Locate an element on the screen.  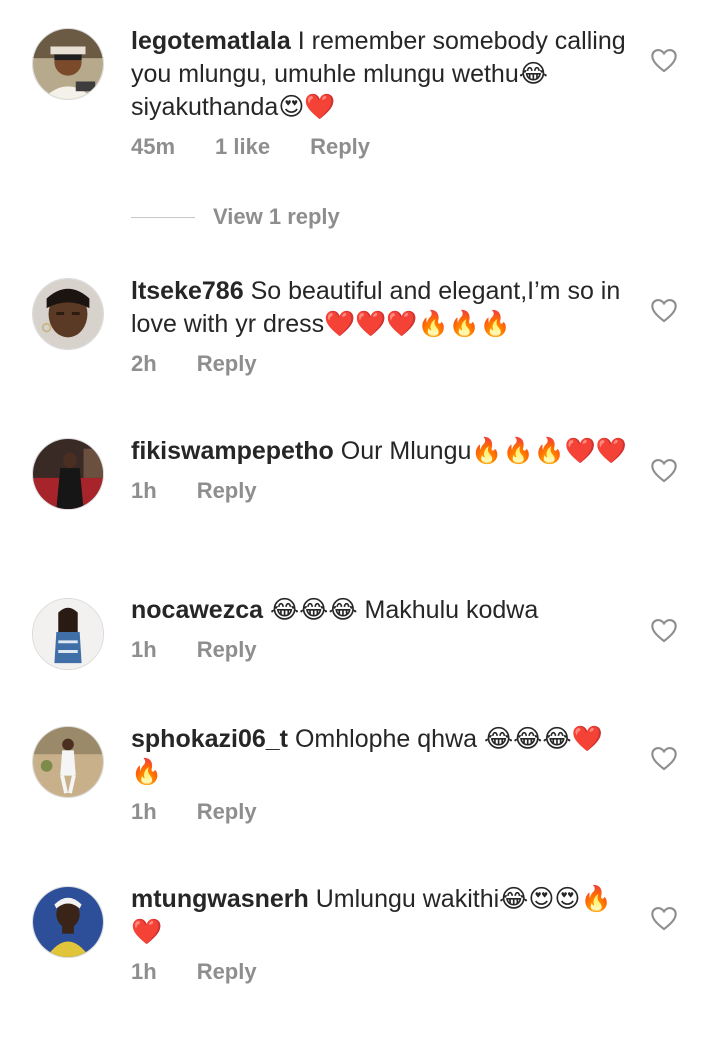
view-replies-button: View 1 reply is located at coordinates (235, 217).